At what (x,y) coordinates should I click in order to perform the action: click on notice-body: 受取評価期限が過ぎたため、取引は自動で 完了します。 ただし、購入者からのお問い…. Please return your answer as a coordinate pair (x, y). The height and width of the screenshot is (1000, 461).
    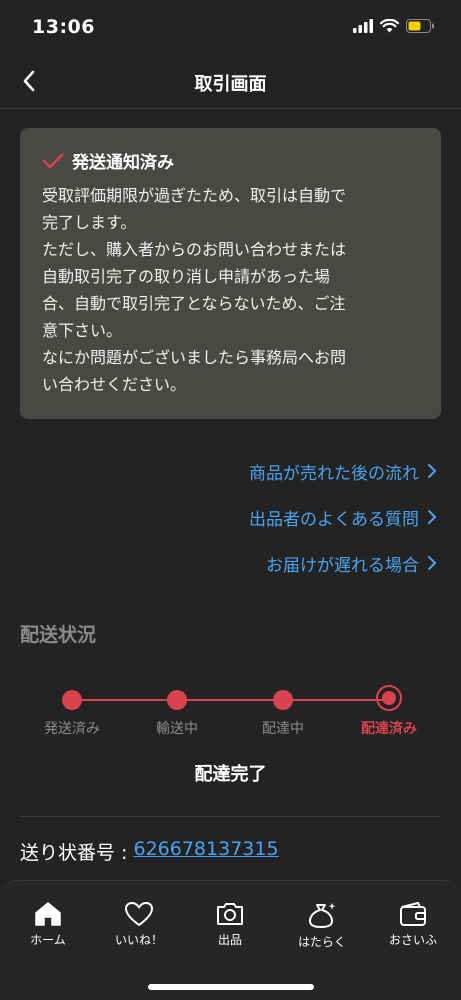
    Looking at the image, I should click on (194, 290).